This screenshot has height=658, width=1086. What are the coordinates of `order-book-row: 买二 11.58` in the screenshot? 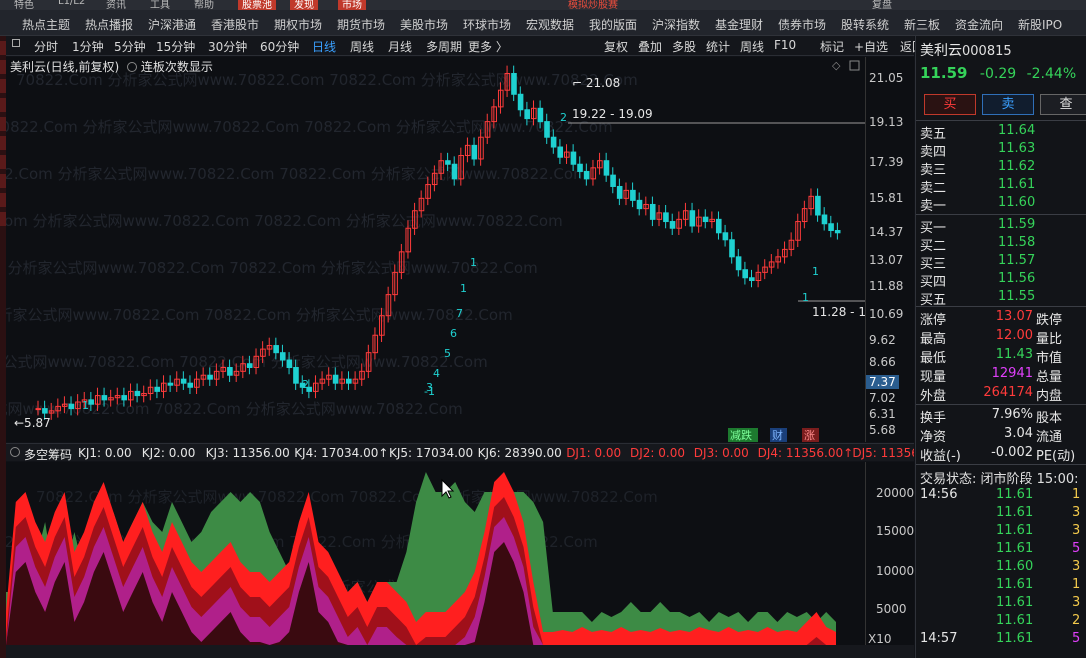 It's located at (1001, 244).